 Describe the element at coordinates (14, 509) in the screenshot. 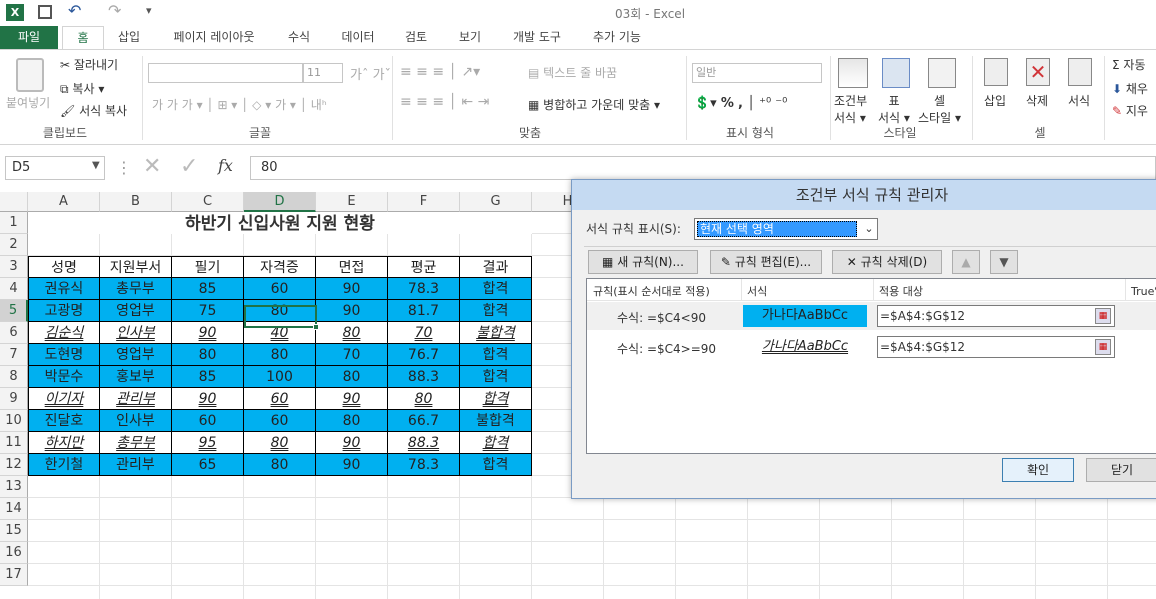

I see `row-header: 14` at that location.